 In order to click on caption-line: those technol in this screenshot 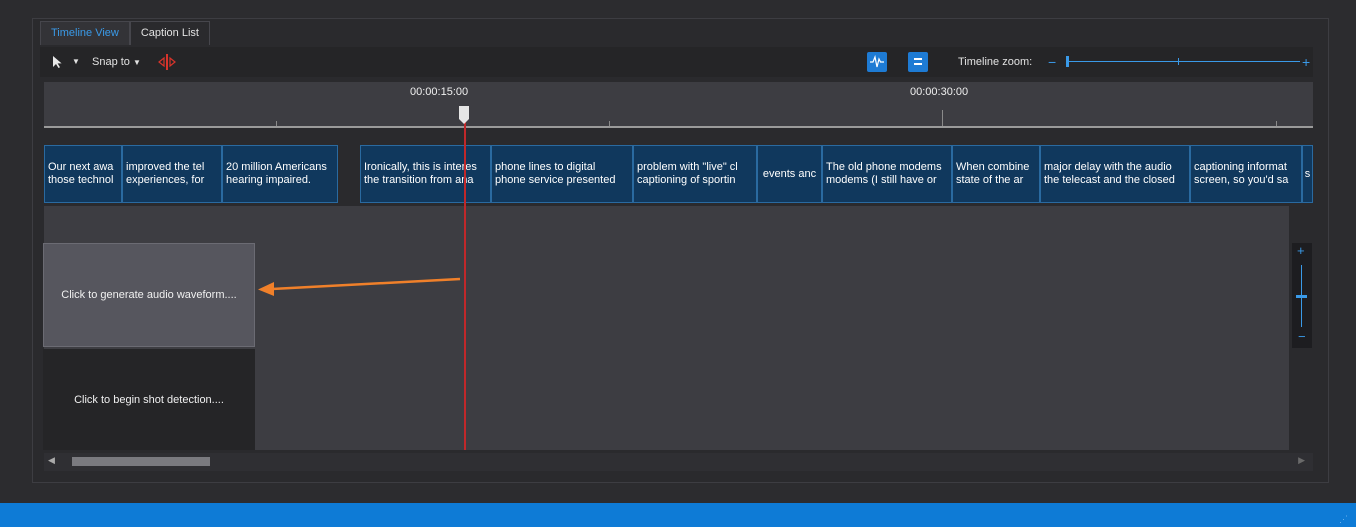, I will do `click(81, 180)`.